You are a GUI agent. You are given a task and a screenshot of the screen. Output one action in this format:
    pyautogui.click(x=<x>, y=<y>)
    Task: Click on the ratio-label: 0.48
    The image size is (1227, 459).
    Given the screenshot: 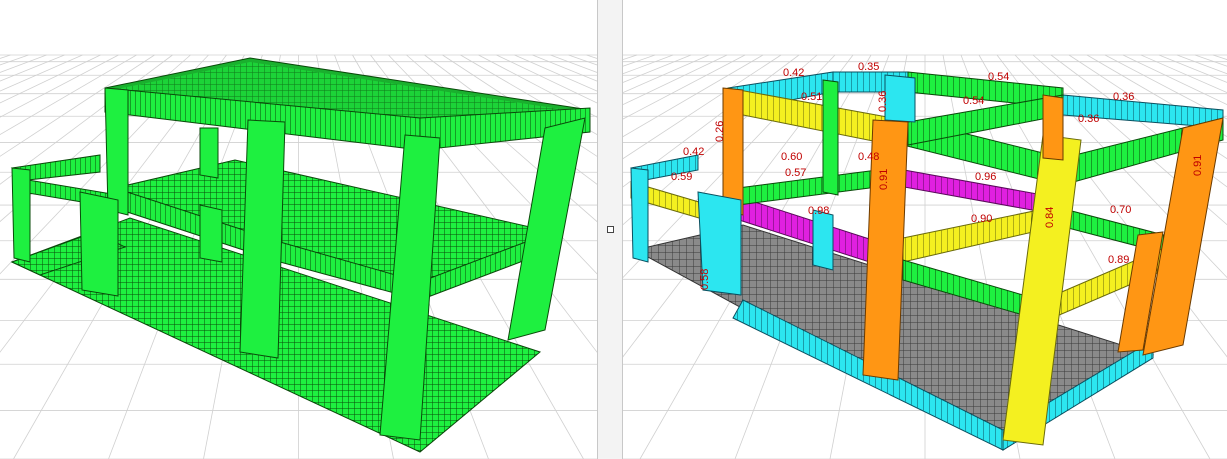 What is the action you would take?
    pyautogui.click(x=868, y=157)
    